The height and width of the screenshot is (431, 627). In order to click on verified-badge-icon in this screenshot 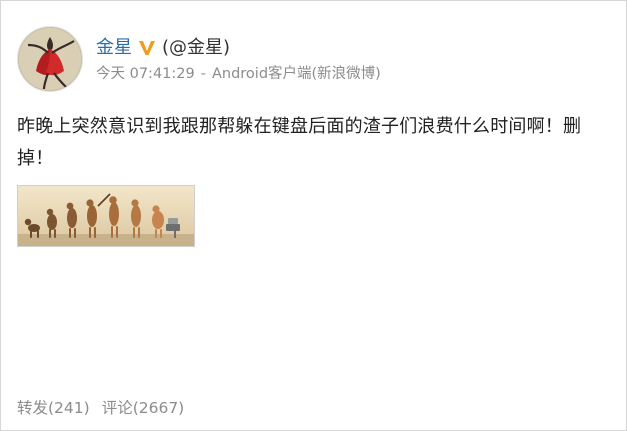, I will do `click(147, 48)`.